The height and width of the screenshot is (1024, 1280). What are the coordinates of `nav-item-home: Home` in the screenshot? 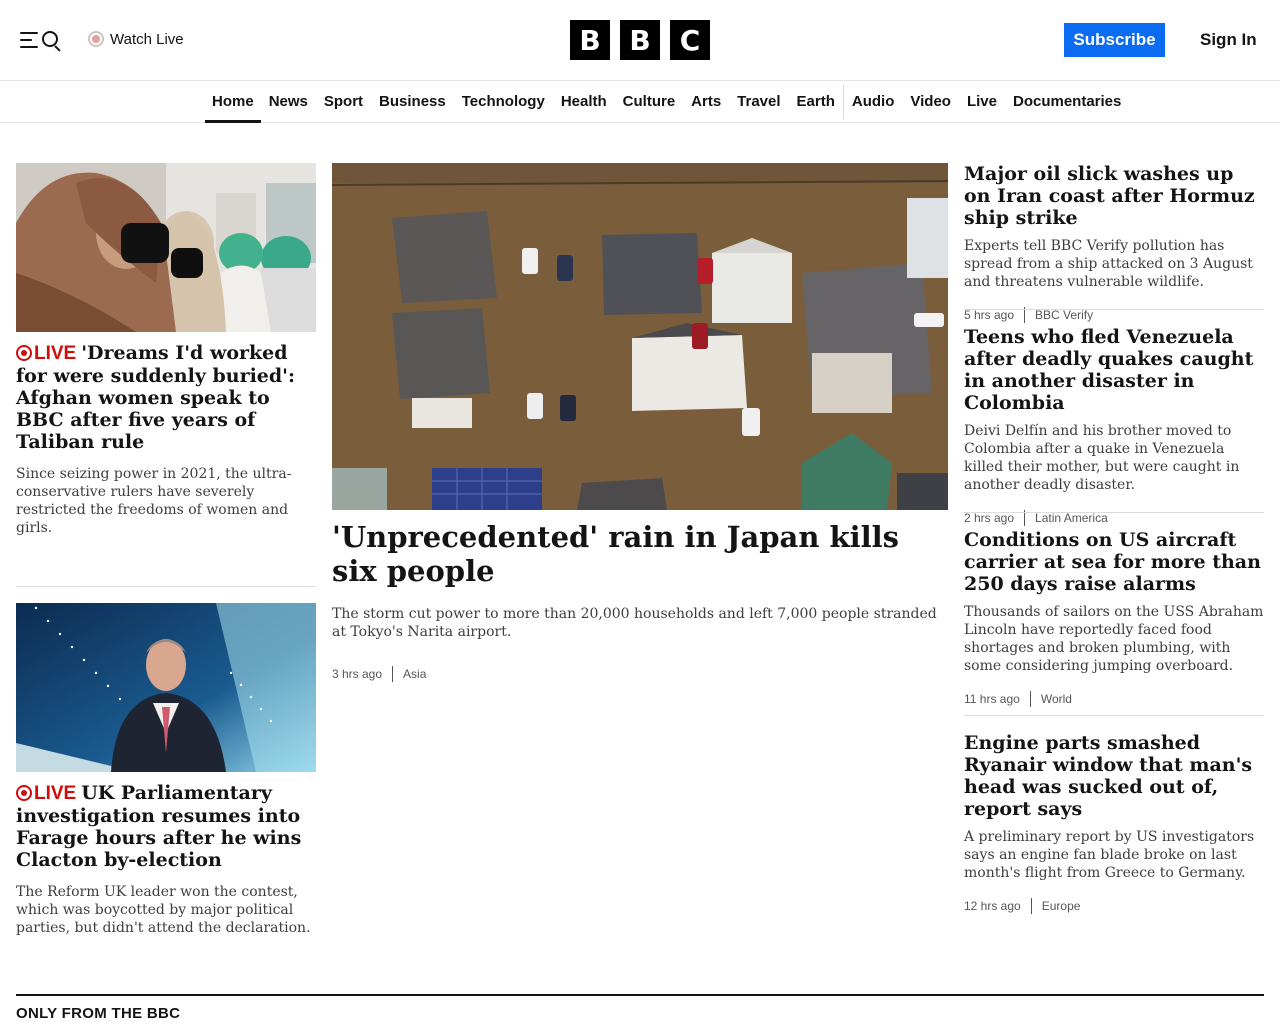 It's located at (233, 102).